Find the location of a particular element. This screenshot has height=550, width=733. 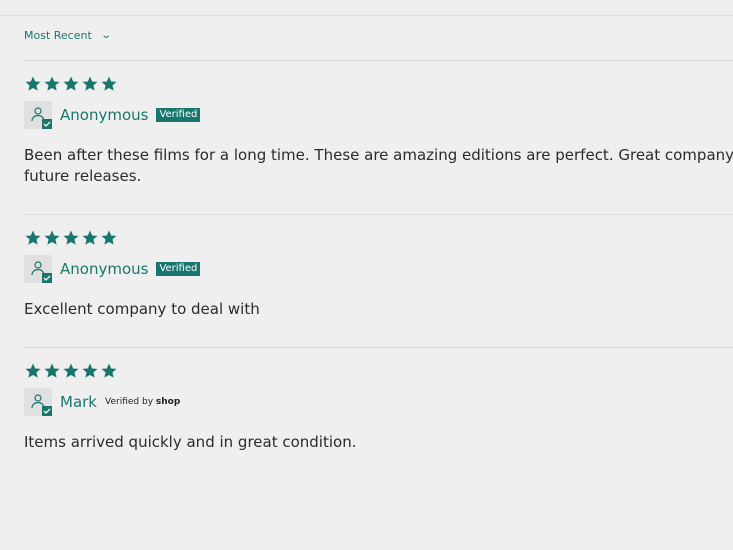

badge-prefix: Verified by is located at coordinates (129, 402).